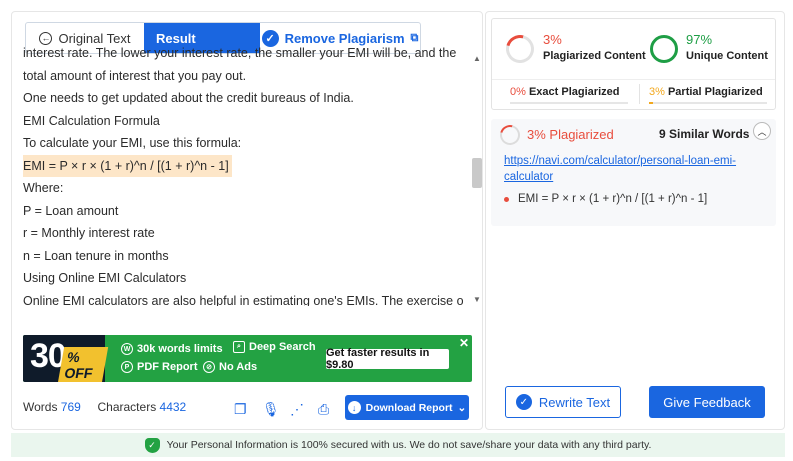 This screenshot has width=793, height=461. What do you see at coordinates (127, 349) in the screenshot?
I see `words-limit-icon: W` at bounding box center [127, 349].